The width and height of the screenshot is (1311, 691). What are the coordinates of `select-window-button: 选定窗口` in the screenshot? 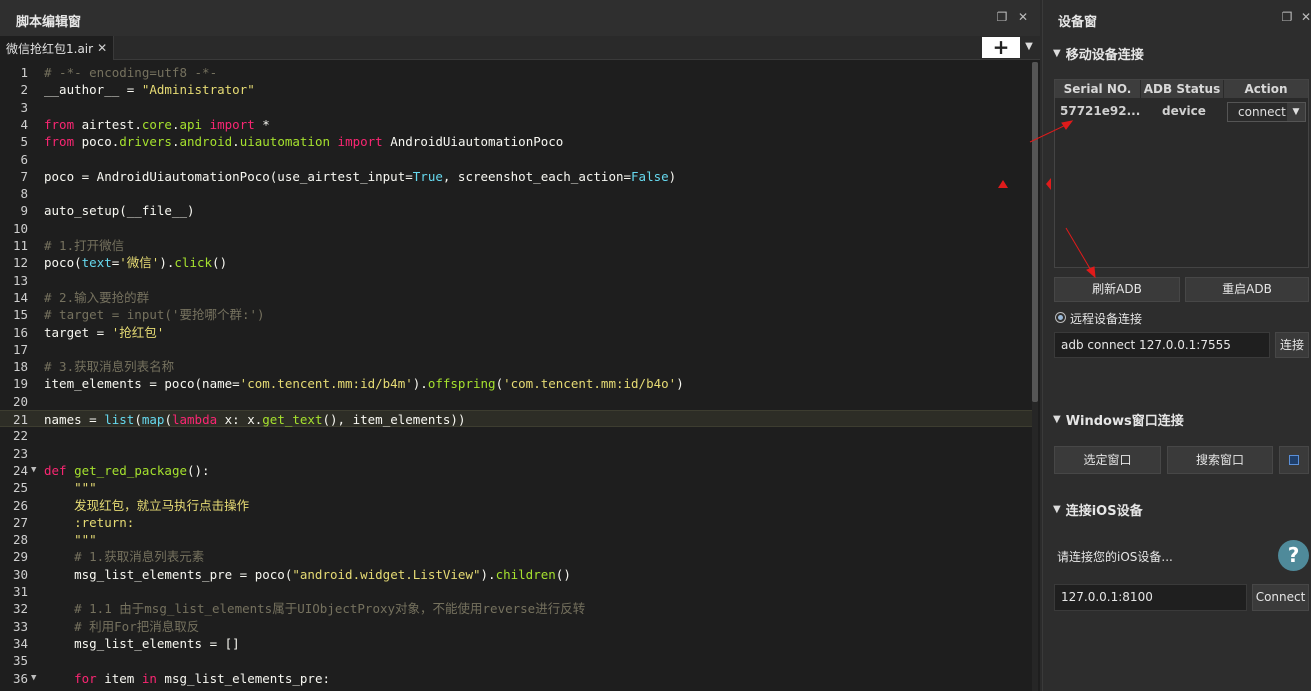 It's located at (1107, 460).